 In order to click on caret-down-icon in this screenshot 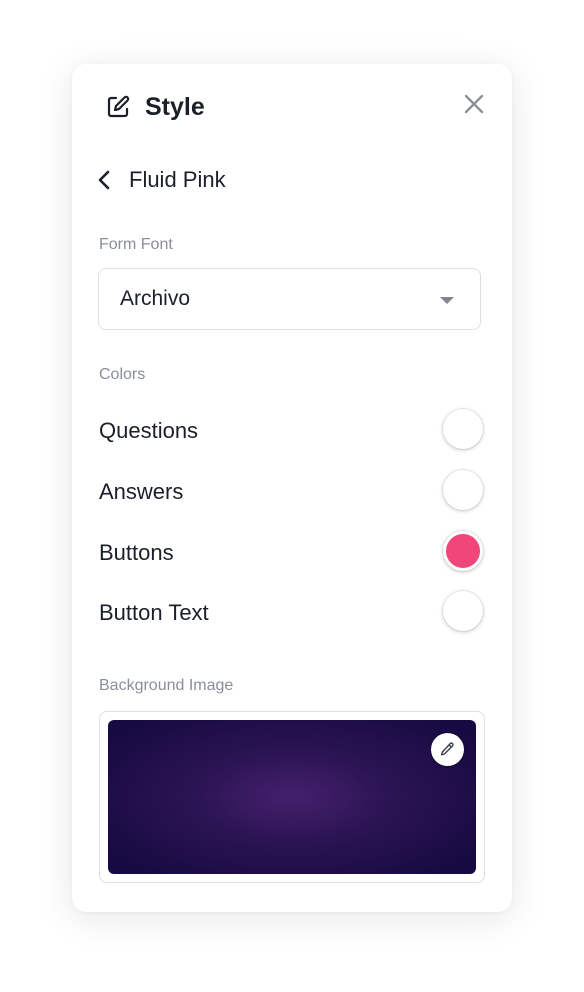, I will do `click(447, 300)`.